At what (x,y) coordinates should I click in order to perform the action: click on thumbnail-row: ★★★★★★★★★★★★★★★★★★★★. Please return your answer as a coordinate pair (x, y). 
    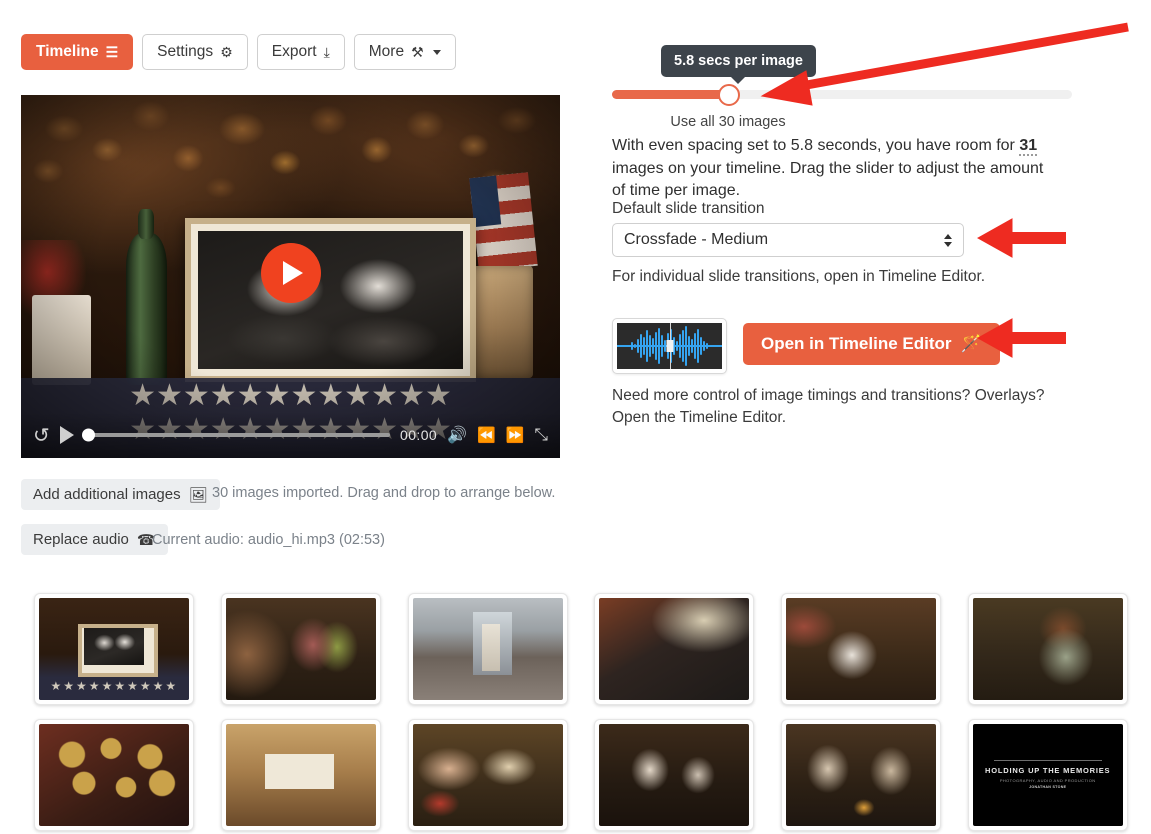
    Looking at the image, I should click on (581, 648).